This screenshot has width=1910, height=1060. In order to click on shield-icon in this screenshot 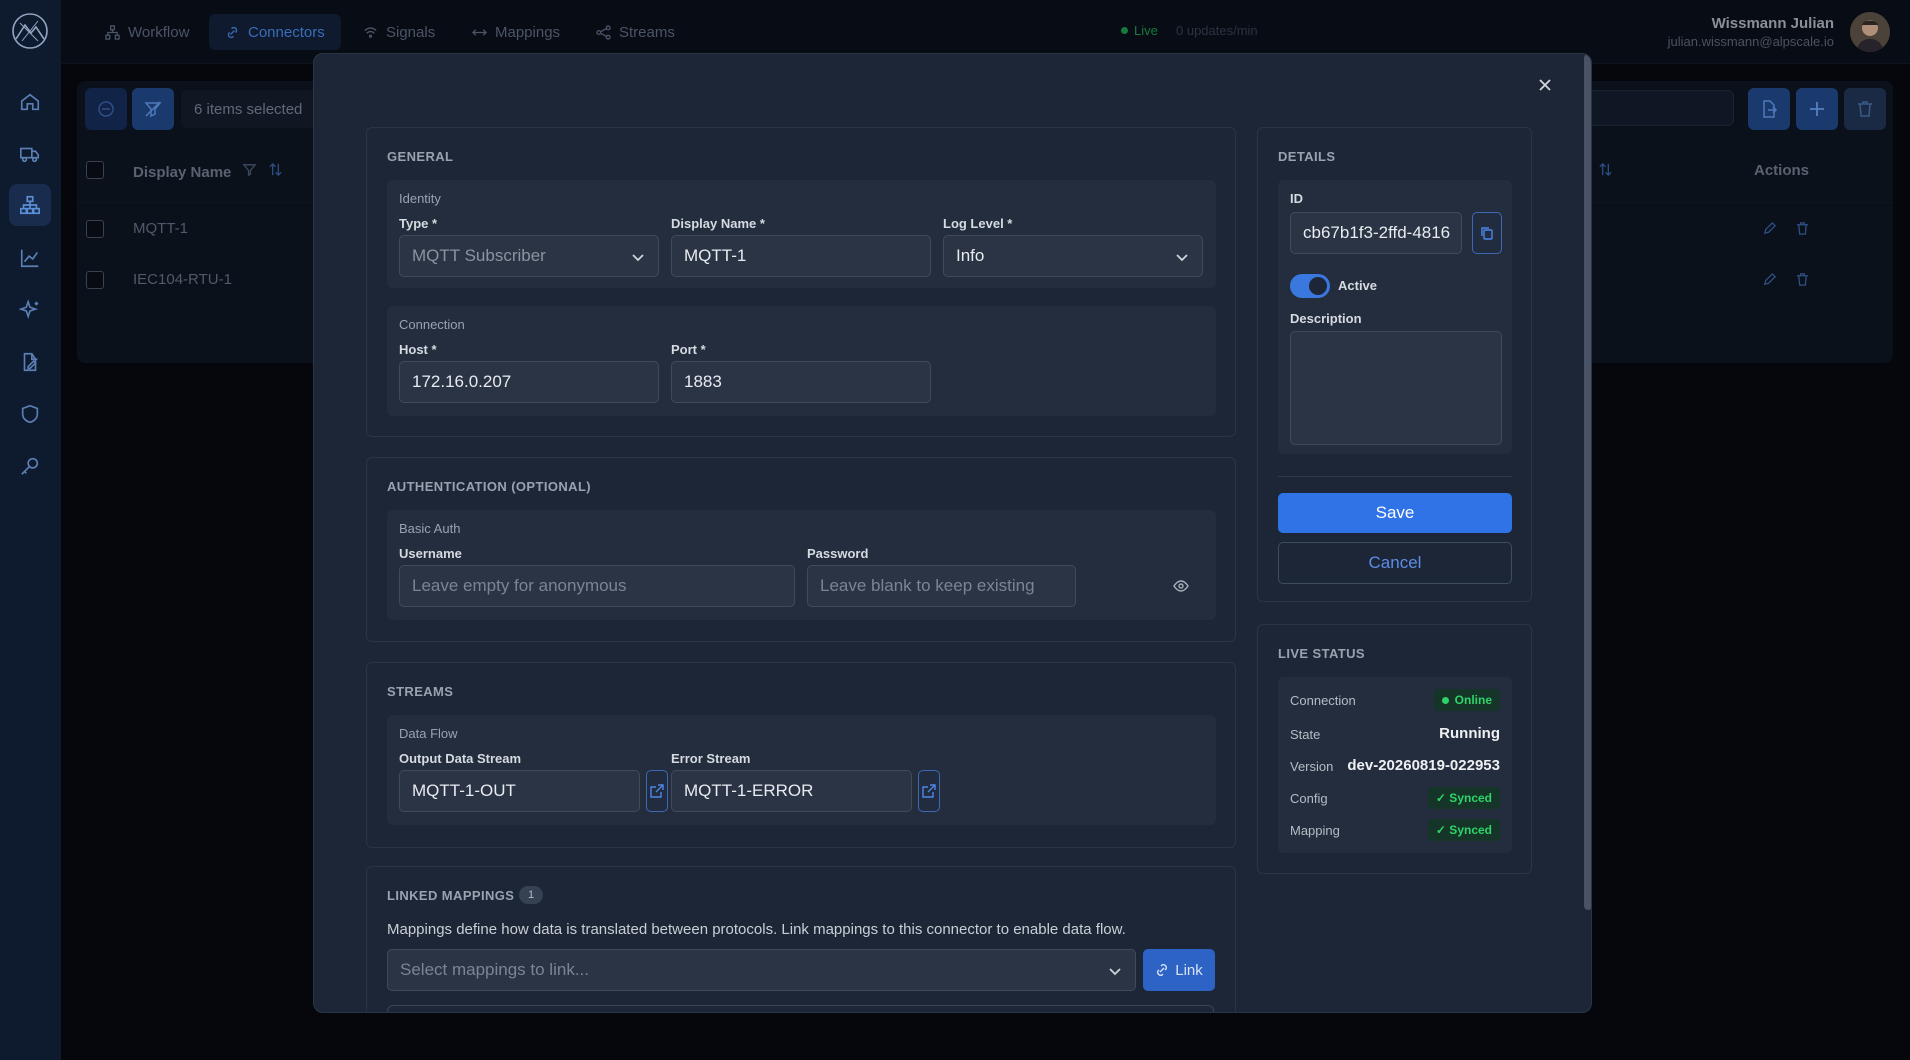, I will do `click(30, 414)`.